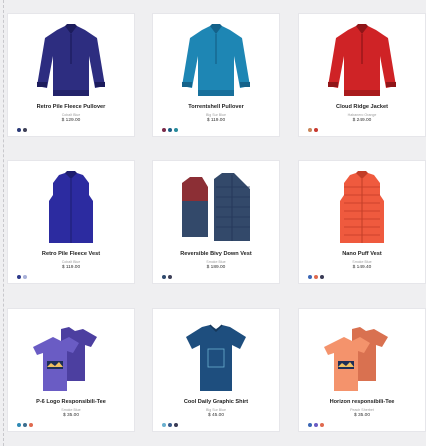 This screenshot has height=446, width=426. I want to click on product-card: Nano Puff Vest Smoke Blue $ 149.40, so click(362, 222).